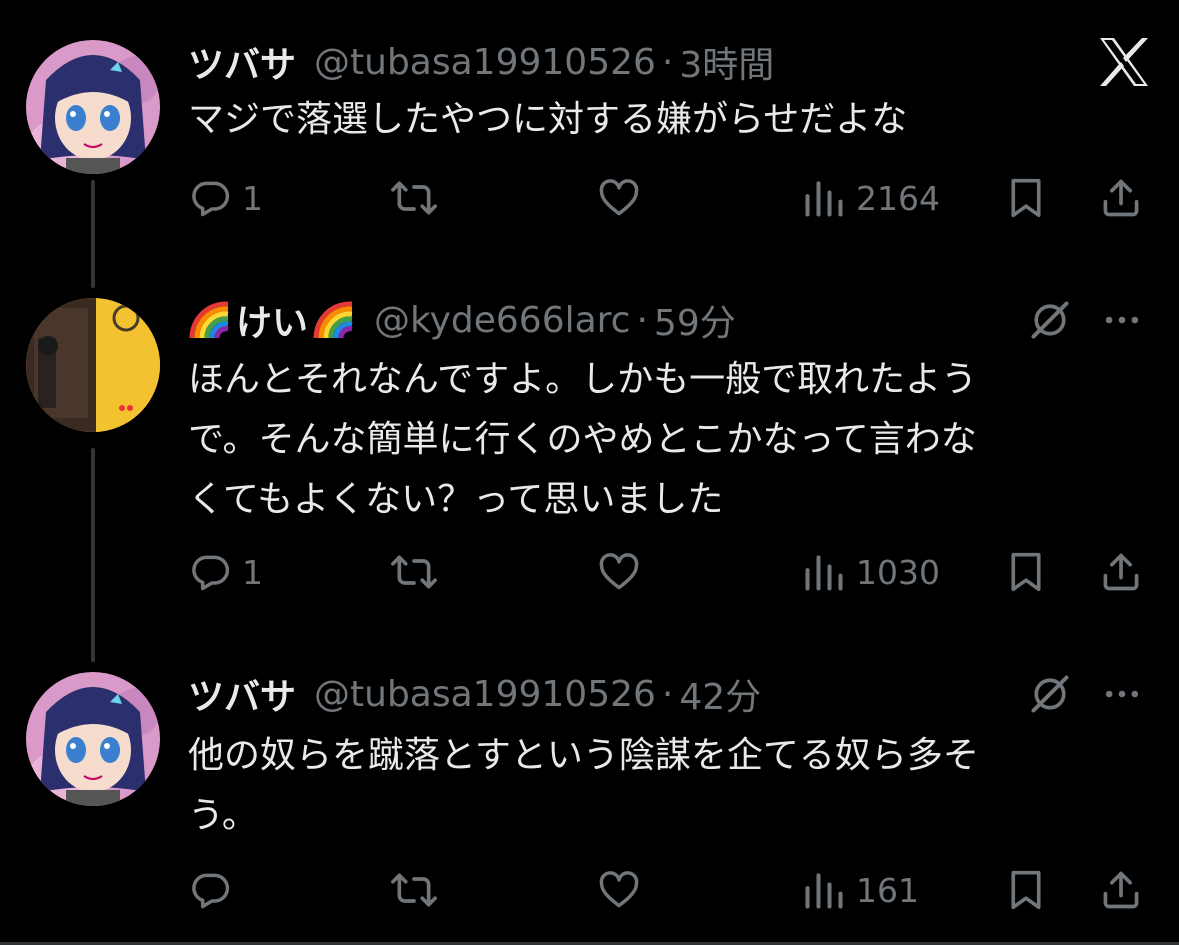  I want to click on tweet-header: ツバサ @tubasa19910526 · 42分, so click(474, 694).